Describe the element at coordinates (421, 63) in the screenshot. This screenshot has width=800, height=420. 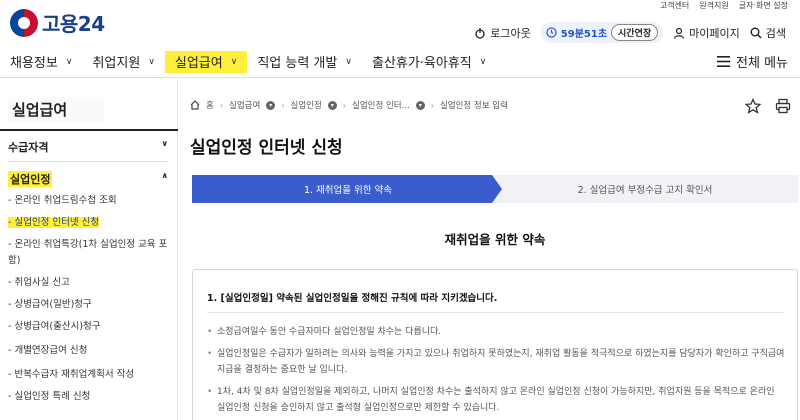
I see `gnb-label: 출산휴가·육아휴직` at that location.